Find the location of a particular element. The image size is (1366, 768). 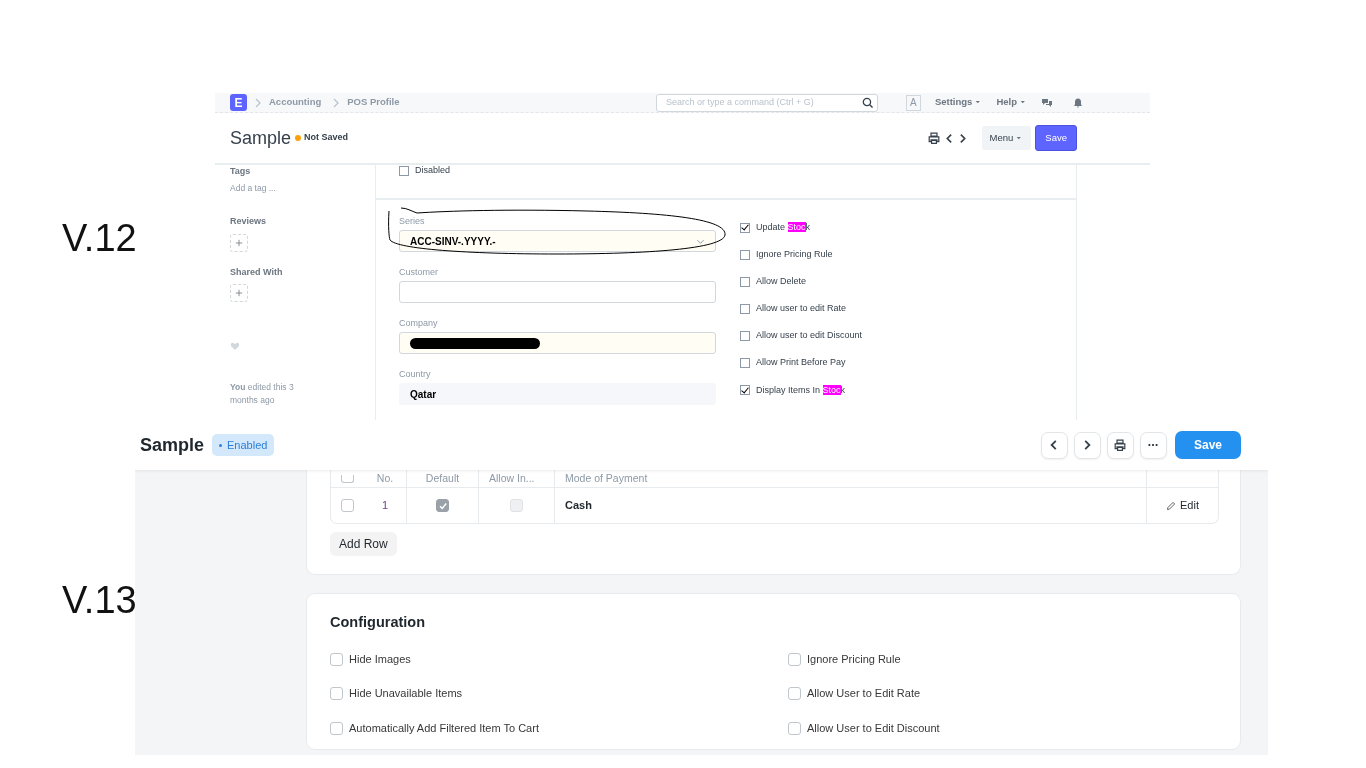

select-all-checkbox is located at coordinates (347, 478).